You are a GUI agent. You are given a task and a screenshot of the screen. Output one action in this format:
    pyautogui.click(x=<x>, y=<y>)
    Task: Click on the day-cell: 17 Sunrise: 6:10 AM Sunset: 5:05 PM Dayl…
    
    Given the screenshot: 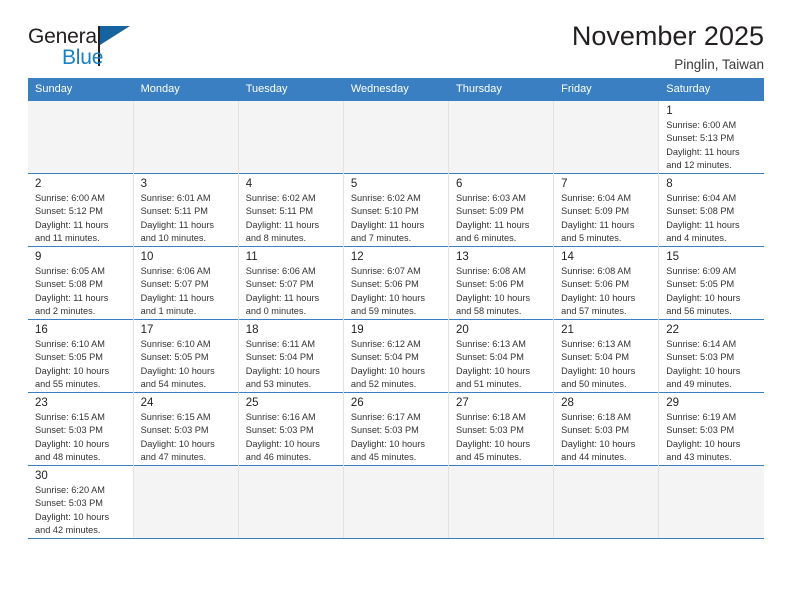 What is the action you would take?
    pyautogui.click(x=186, y=356)
    